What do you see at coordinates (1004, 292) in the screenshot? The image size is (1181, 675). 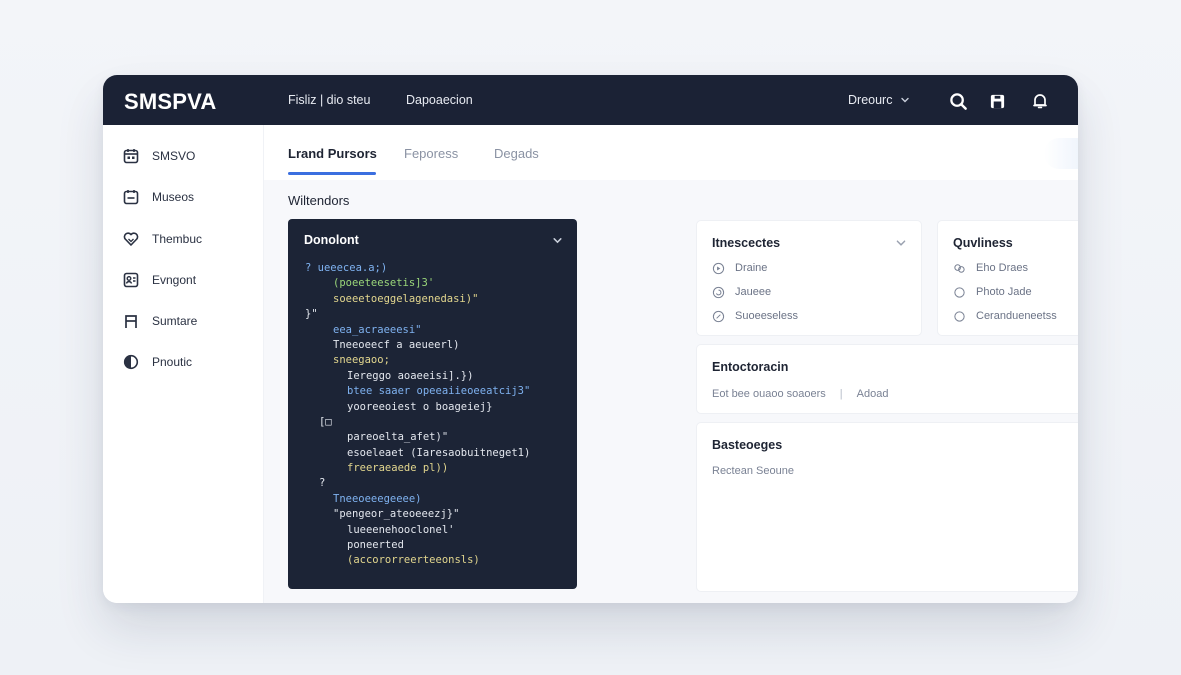 I see `option-label: Photo Jade` at bounding box center [1004, 292].